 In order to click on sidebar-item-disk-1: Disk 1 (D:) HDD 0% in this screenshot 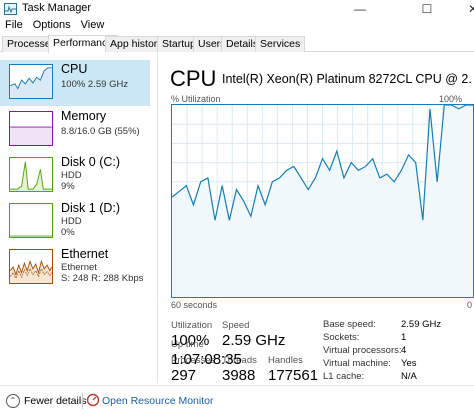, I will do `click(75, 222)`.